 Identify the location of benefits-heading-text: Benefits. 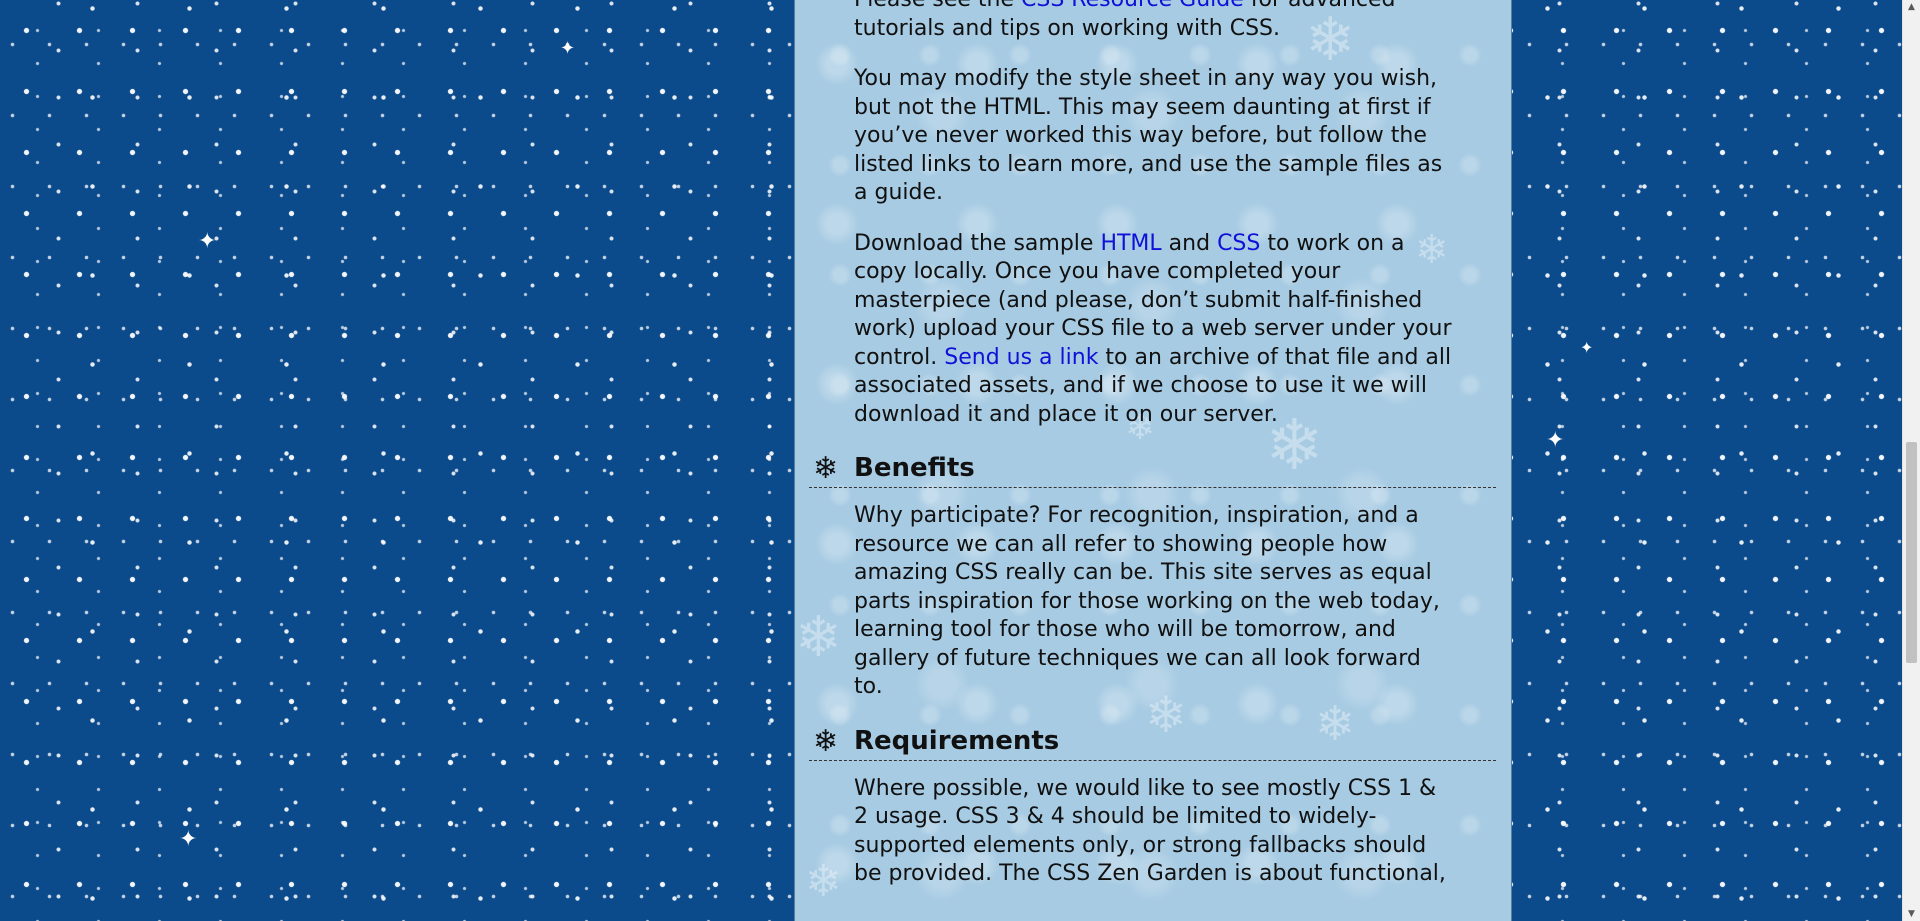
(914, 468).